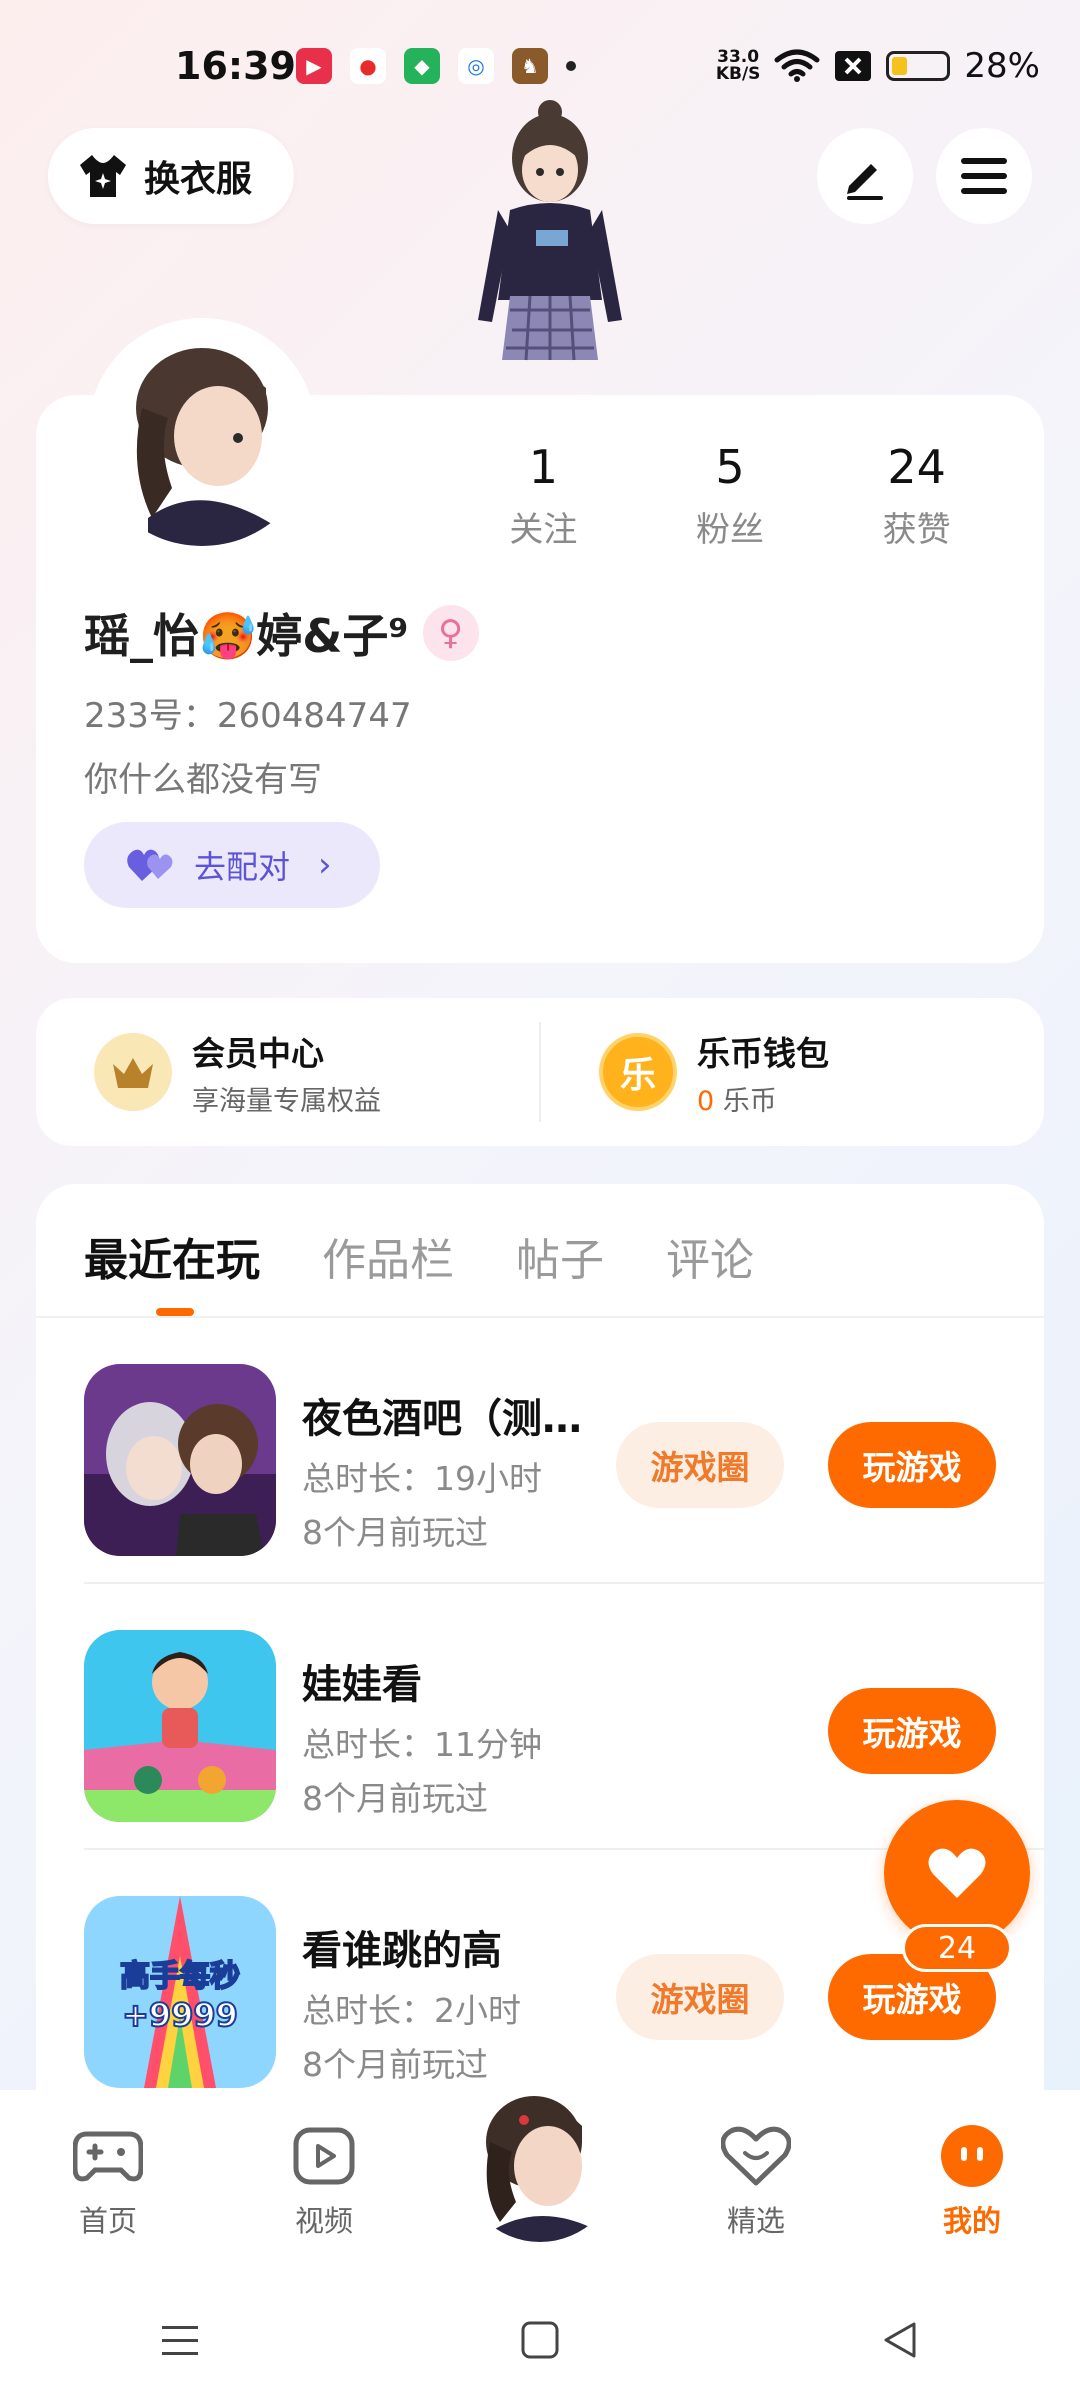 The height and width of the screenshot is (2400, 1080). What do you see at coordinates (362, 1685) in the screenshot?
I see `game-title: 娃娃看` at bounding box center [362, 1685].